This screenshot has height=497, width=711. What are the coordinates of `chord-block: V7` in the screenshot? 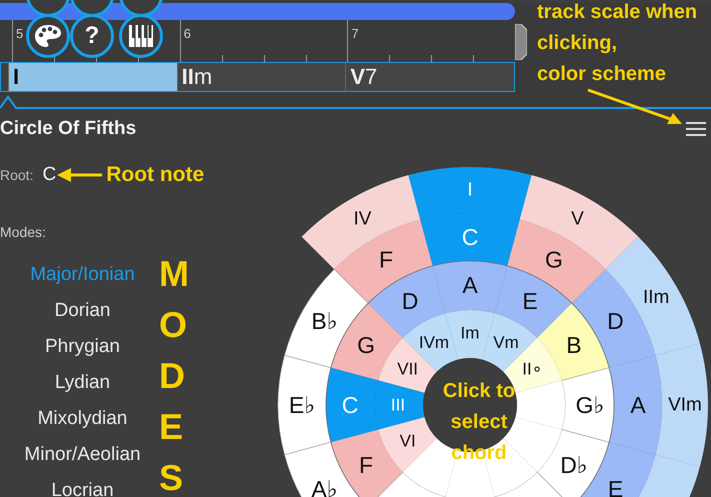 It's located at (429, 77).